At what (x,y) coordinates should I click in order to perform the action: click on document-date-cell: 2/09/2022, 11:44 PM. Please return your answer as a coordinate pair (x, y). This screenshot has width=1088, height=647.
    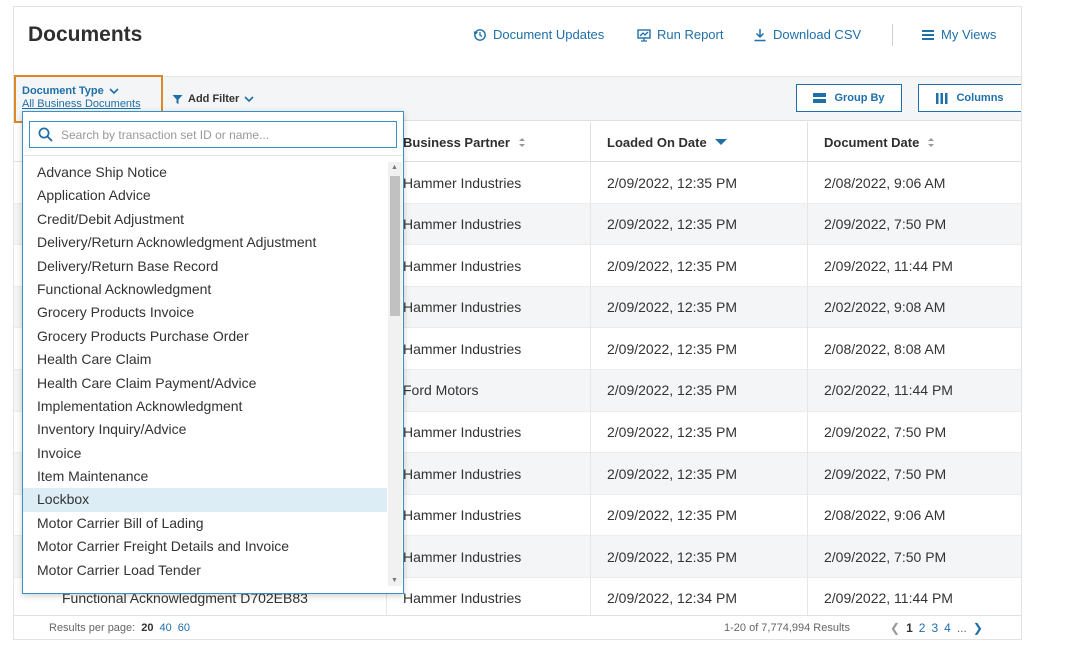
    Looking at the image, I should click on (914, 266).